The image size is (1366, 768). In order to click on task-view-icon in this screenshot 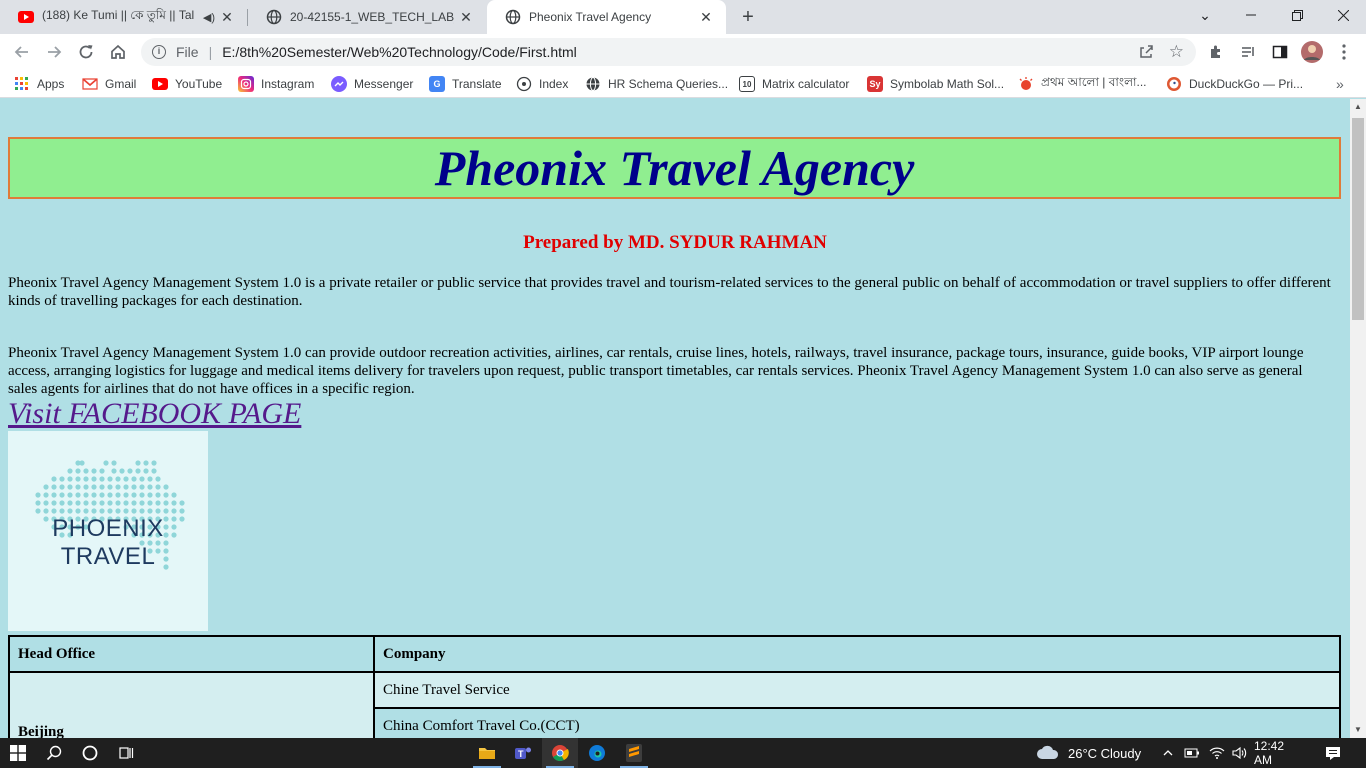, I will do `click(126, 753)`.